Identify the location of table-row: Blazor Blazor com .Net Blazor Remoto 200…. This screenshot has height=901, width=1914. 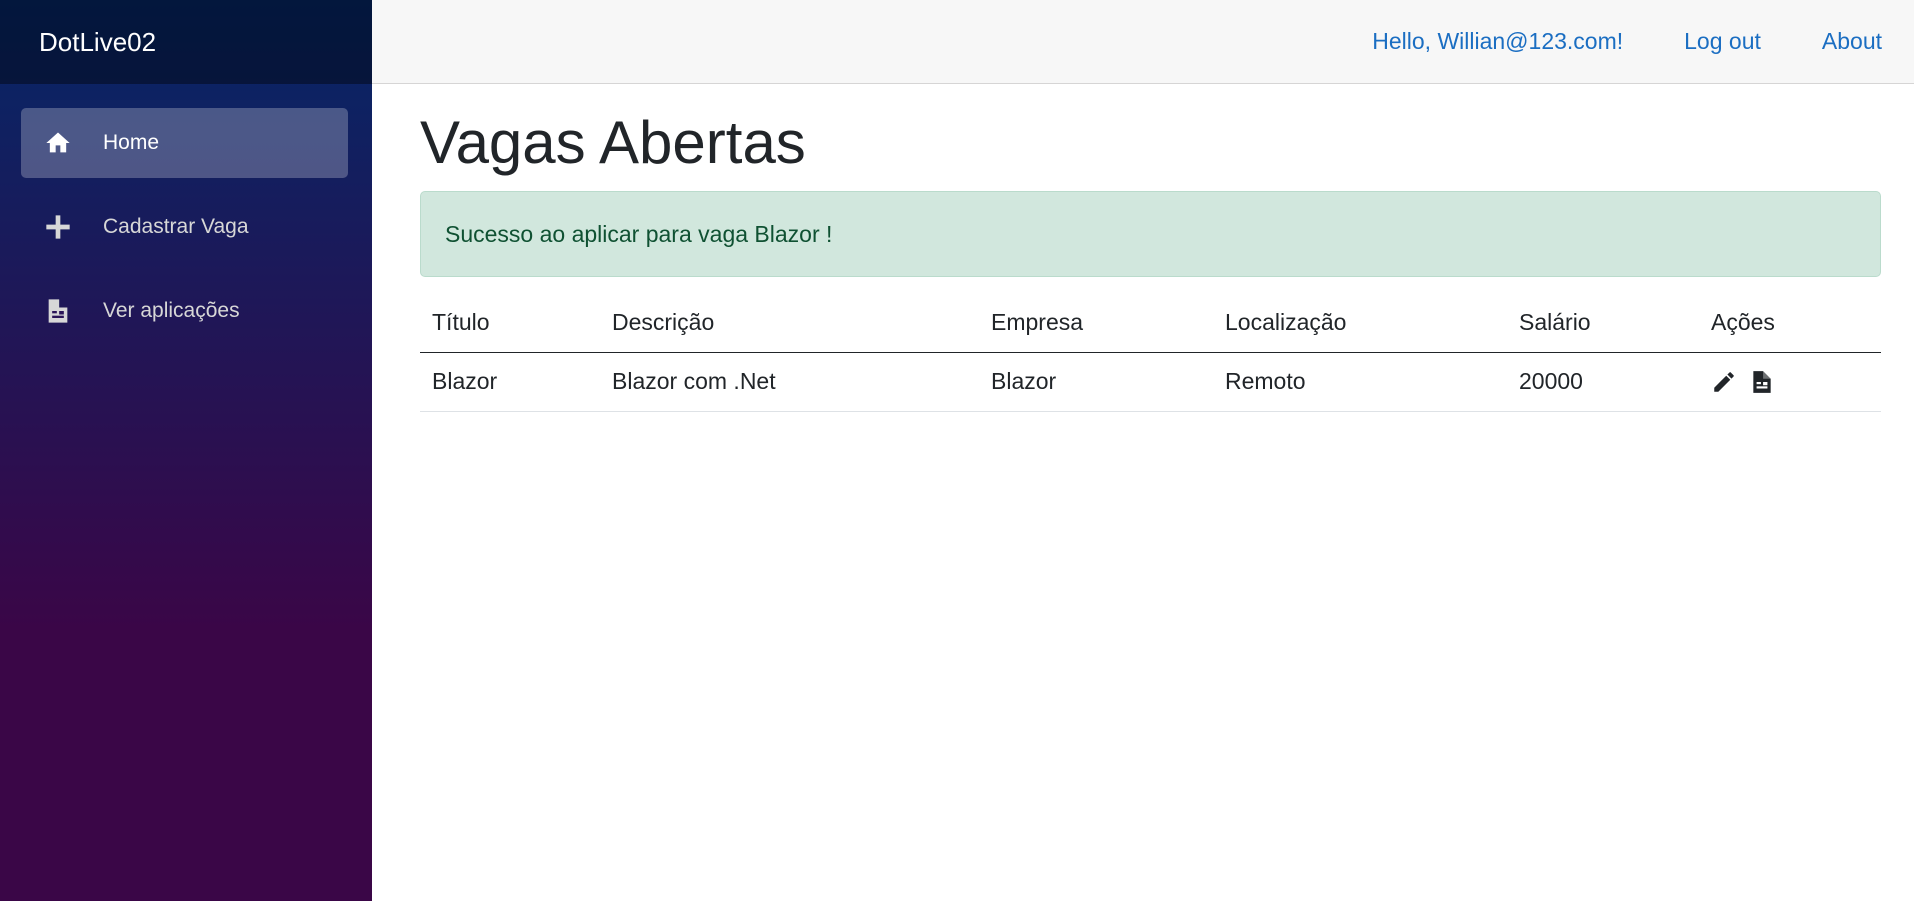
(1150, 382).